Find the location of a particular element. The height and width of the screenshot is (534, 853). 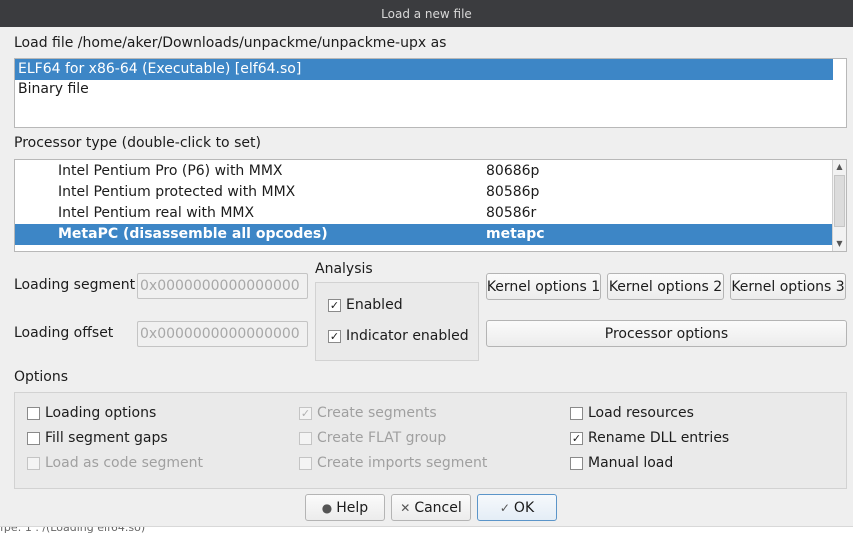

loading-offset-label: Loading offset is located at coordinates (64, 333).